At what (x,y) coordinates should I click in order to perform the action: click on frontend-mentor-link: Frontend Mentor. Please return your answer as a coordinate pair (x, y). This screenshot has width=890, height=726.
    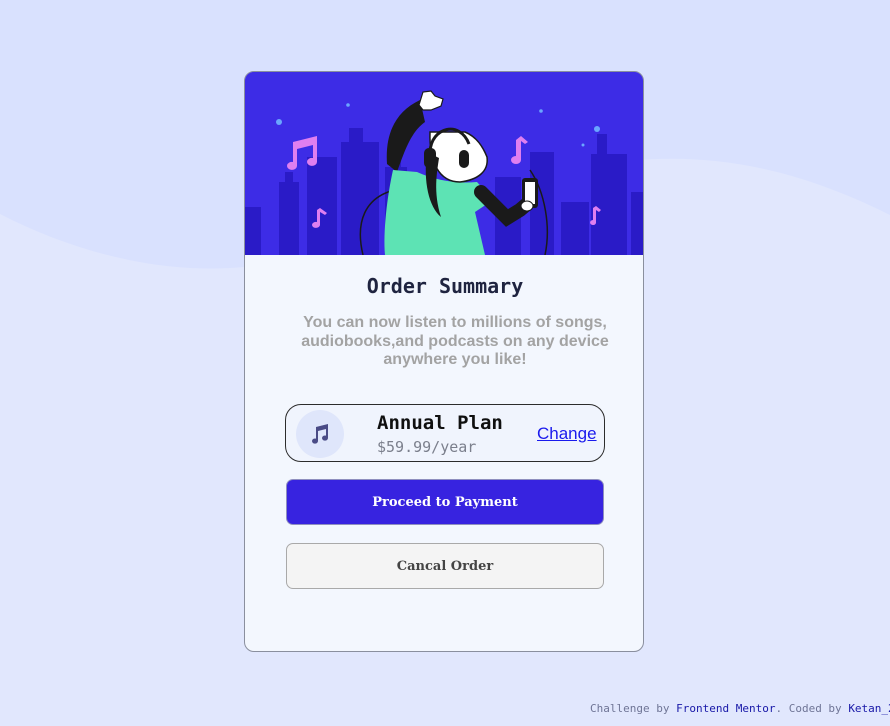
    Looking at the image, I should click on (725, 708).